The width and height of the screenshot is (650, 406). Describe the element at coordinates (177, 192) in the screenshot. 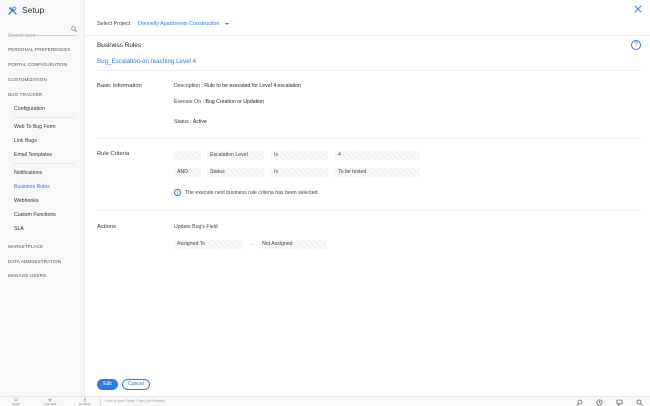

I see `info-icon: i` at that location.